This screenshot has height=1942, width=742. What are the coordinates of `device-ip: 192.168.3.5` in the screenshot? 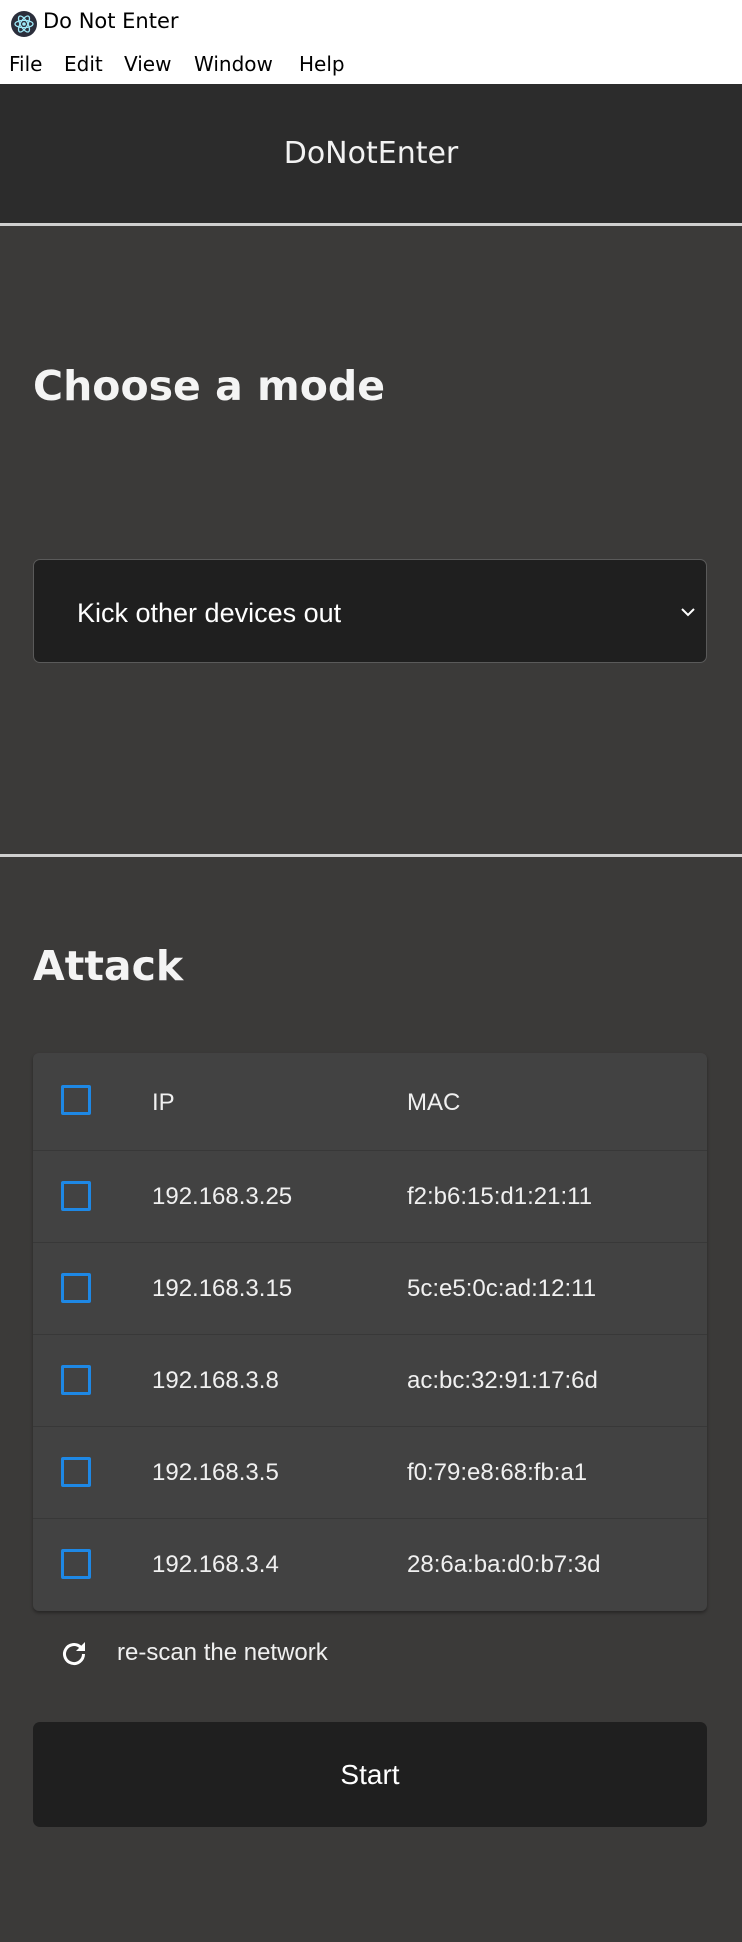 It's located at (215, 1472).